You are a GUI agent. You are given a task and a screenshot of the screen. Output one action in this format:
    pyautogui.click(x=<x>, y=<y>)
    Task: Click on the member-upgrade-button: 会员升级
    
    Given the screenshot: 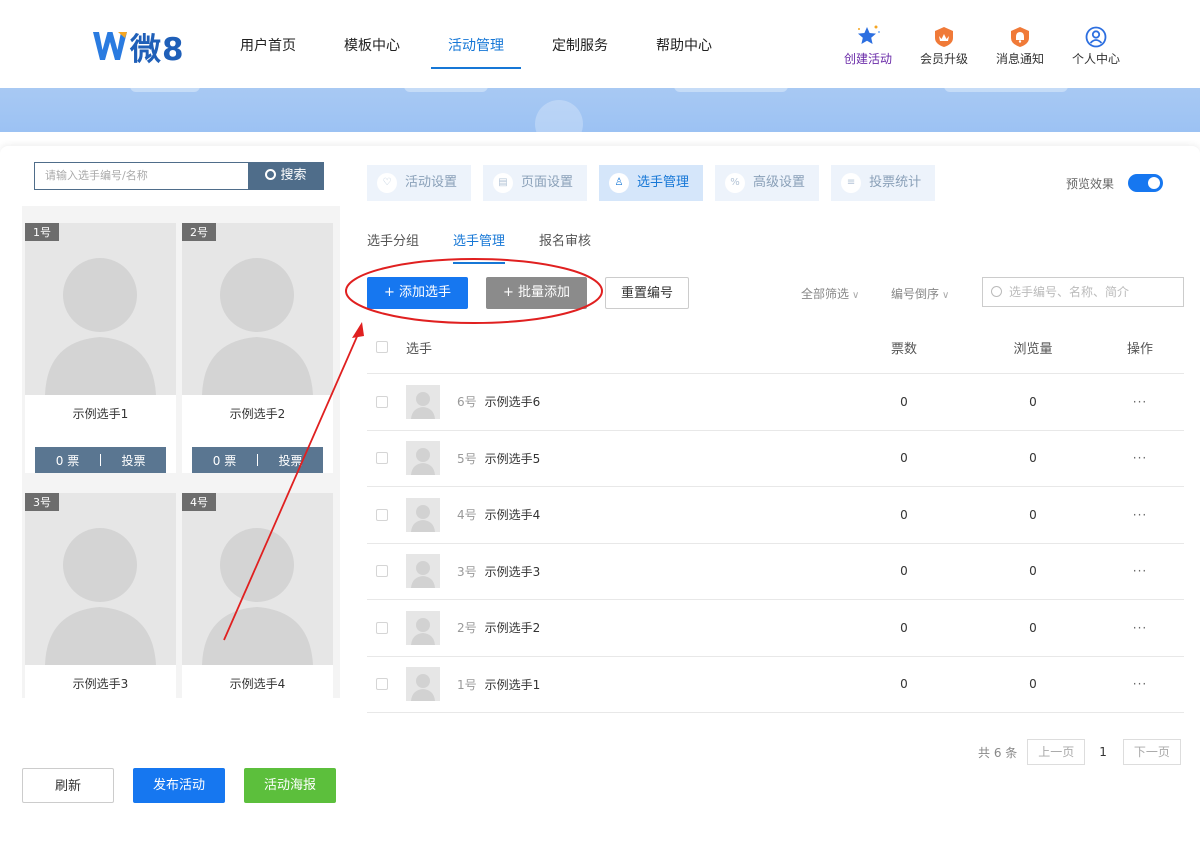 What is the action you would take?
    pyautogui.click(x=944, y=45)
    